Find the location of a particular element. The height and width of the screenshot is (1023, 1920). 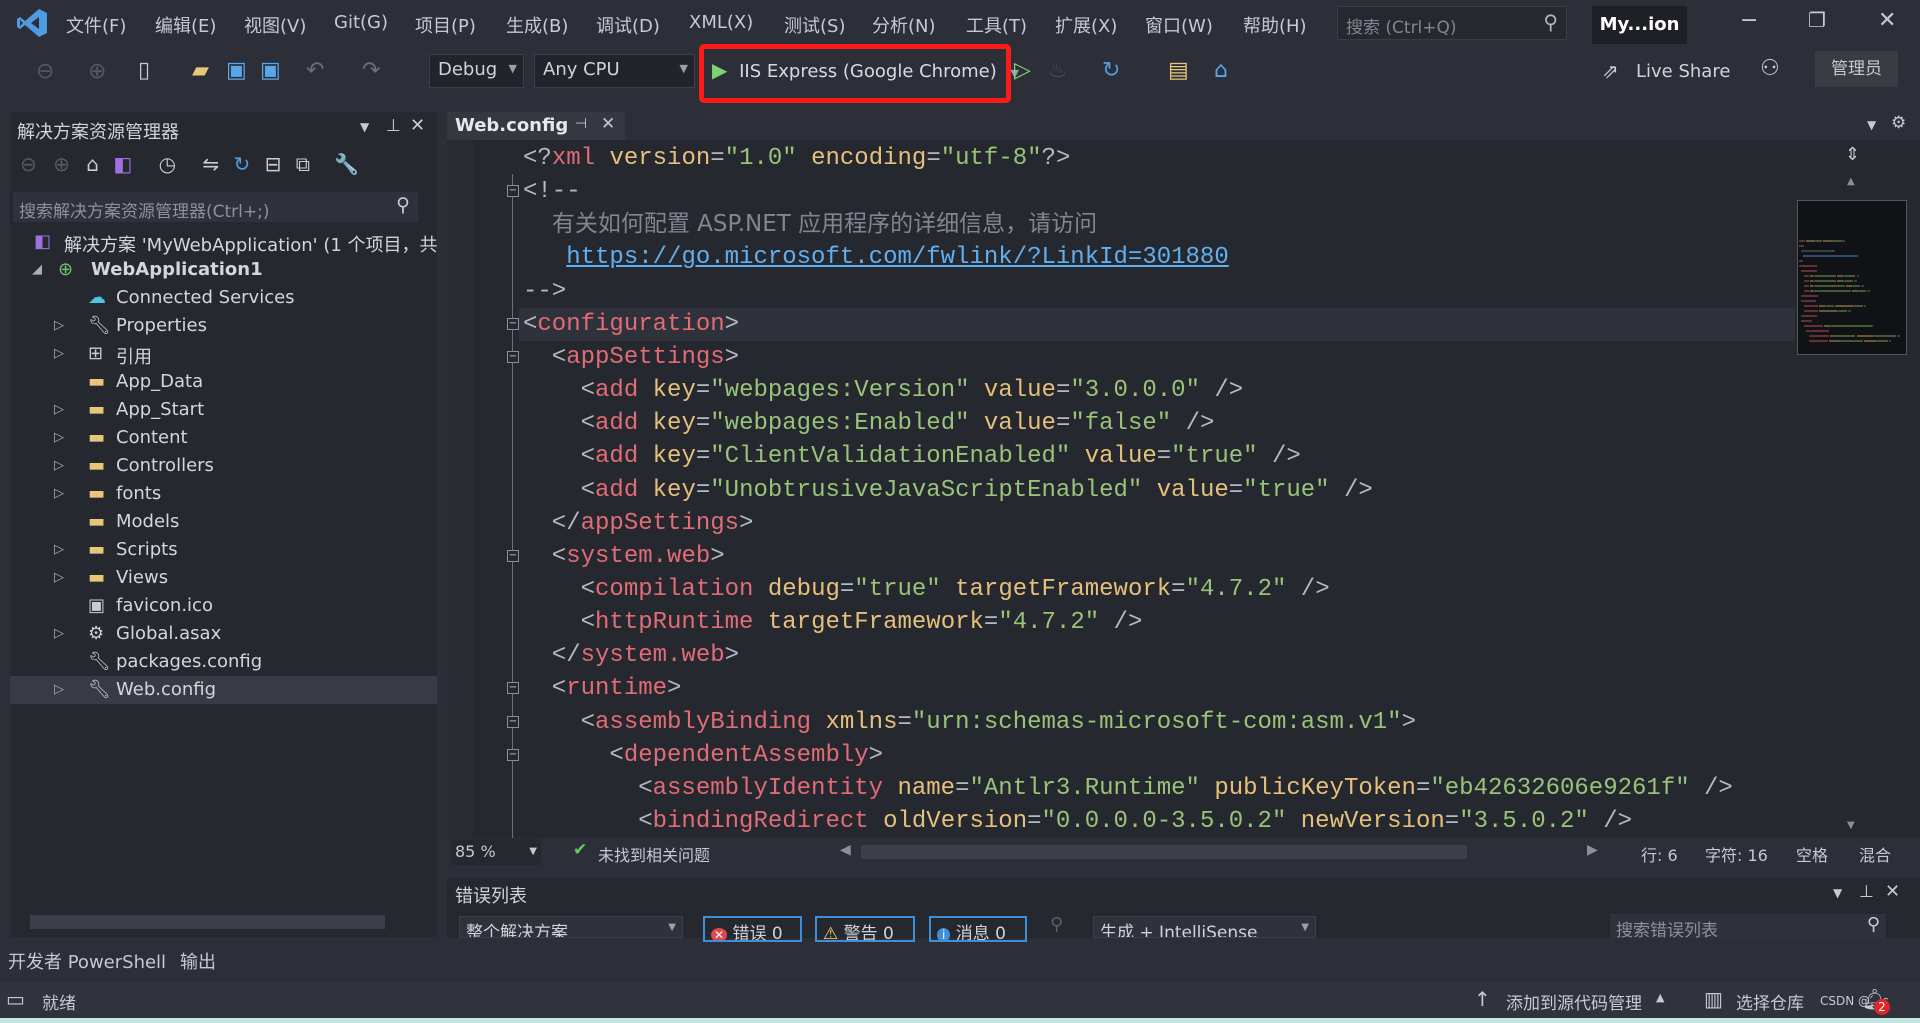

back-icon: ⊖ is located at coordinates (28, 164).